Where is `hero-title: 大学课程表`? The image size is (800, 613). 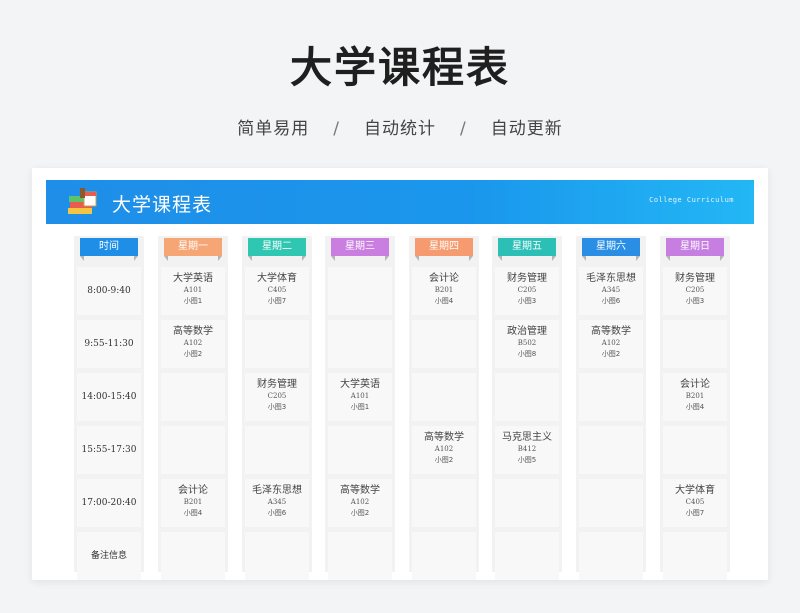
hero-title: 大学课程表 is located at coordinates (399, 67).